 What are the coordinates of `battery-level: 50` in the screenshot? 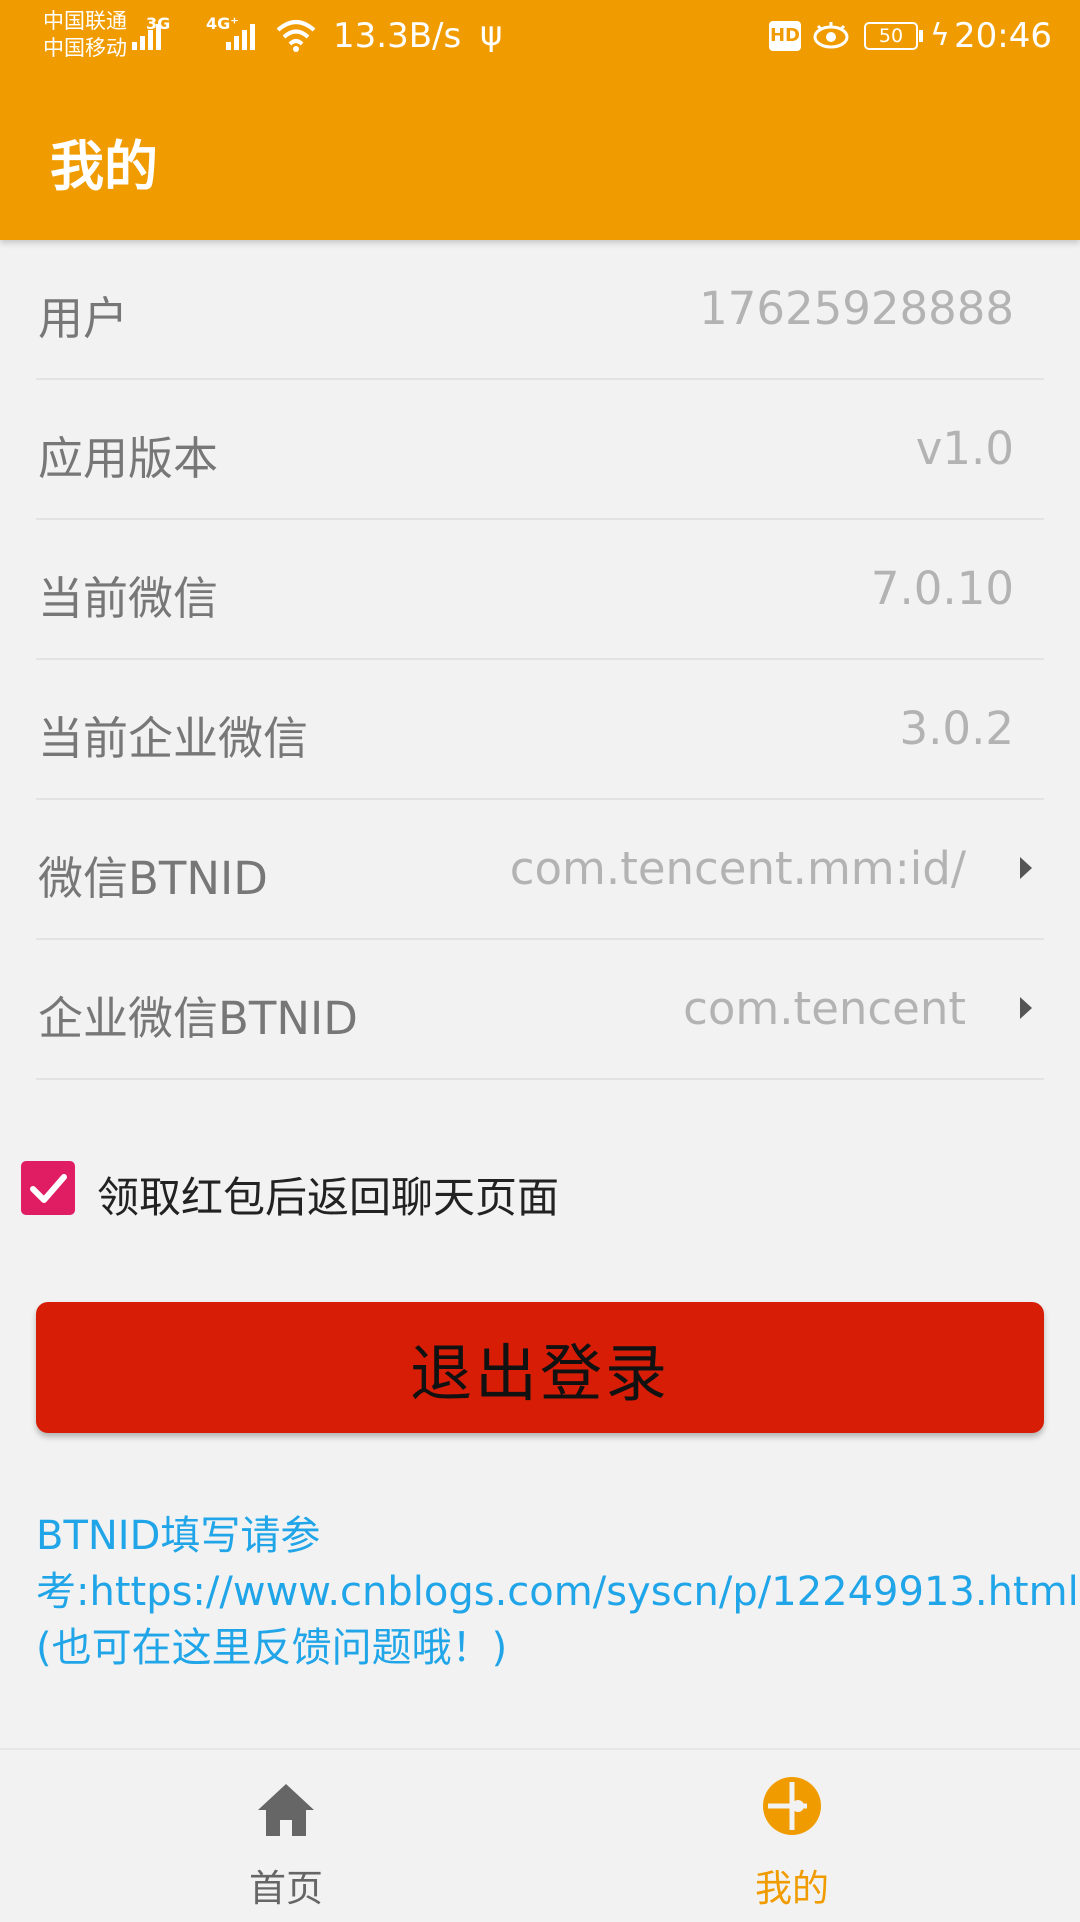 It's located at (891, 36).